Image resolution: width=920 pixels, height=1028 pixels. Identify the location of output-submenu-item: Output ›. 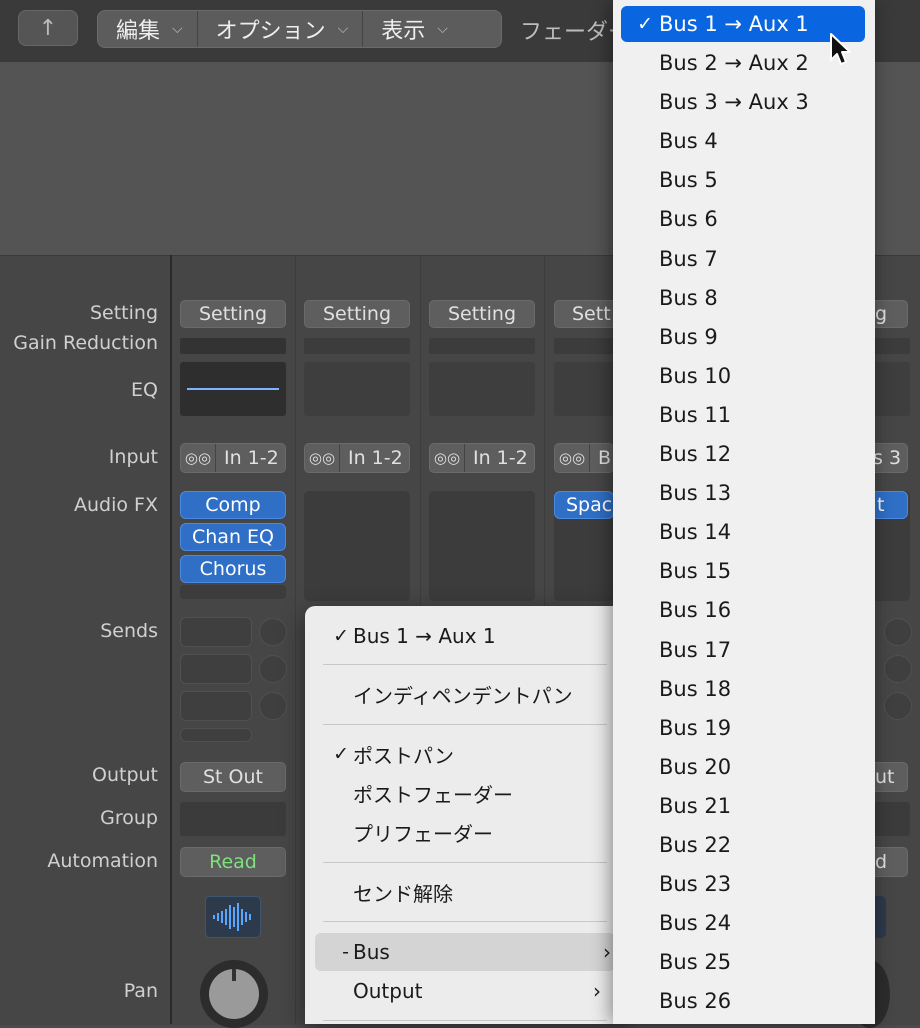
(465, 991).